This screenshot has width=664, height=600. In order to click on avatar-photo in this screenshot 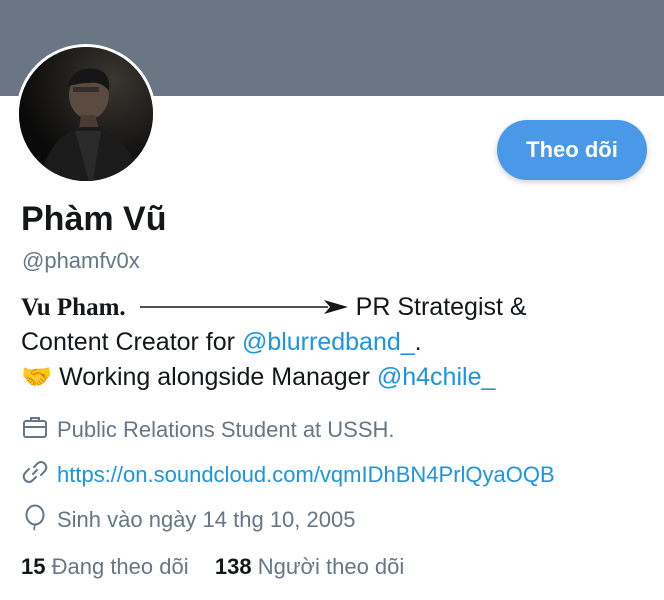, I will do `click(86, 114)`.